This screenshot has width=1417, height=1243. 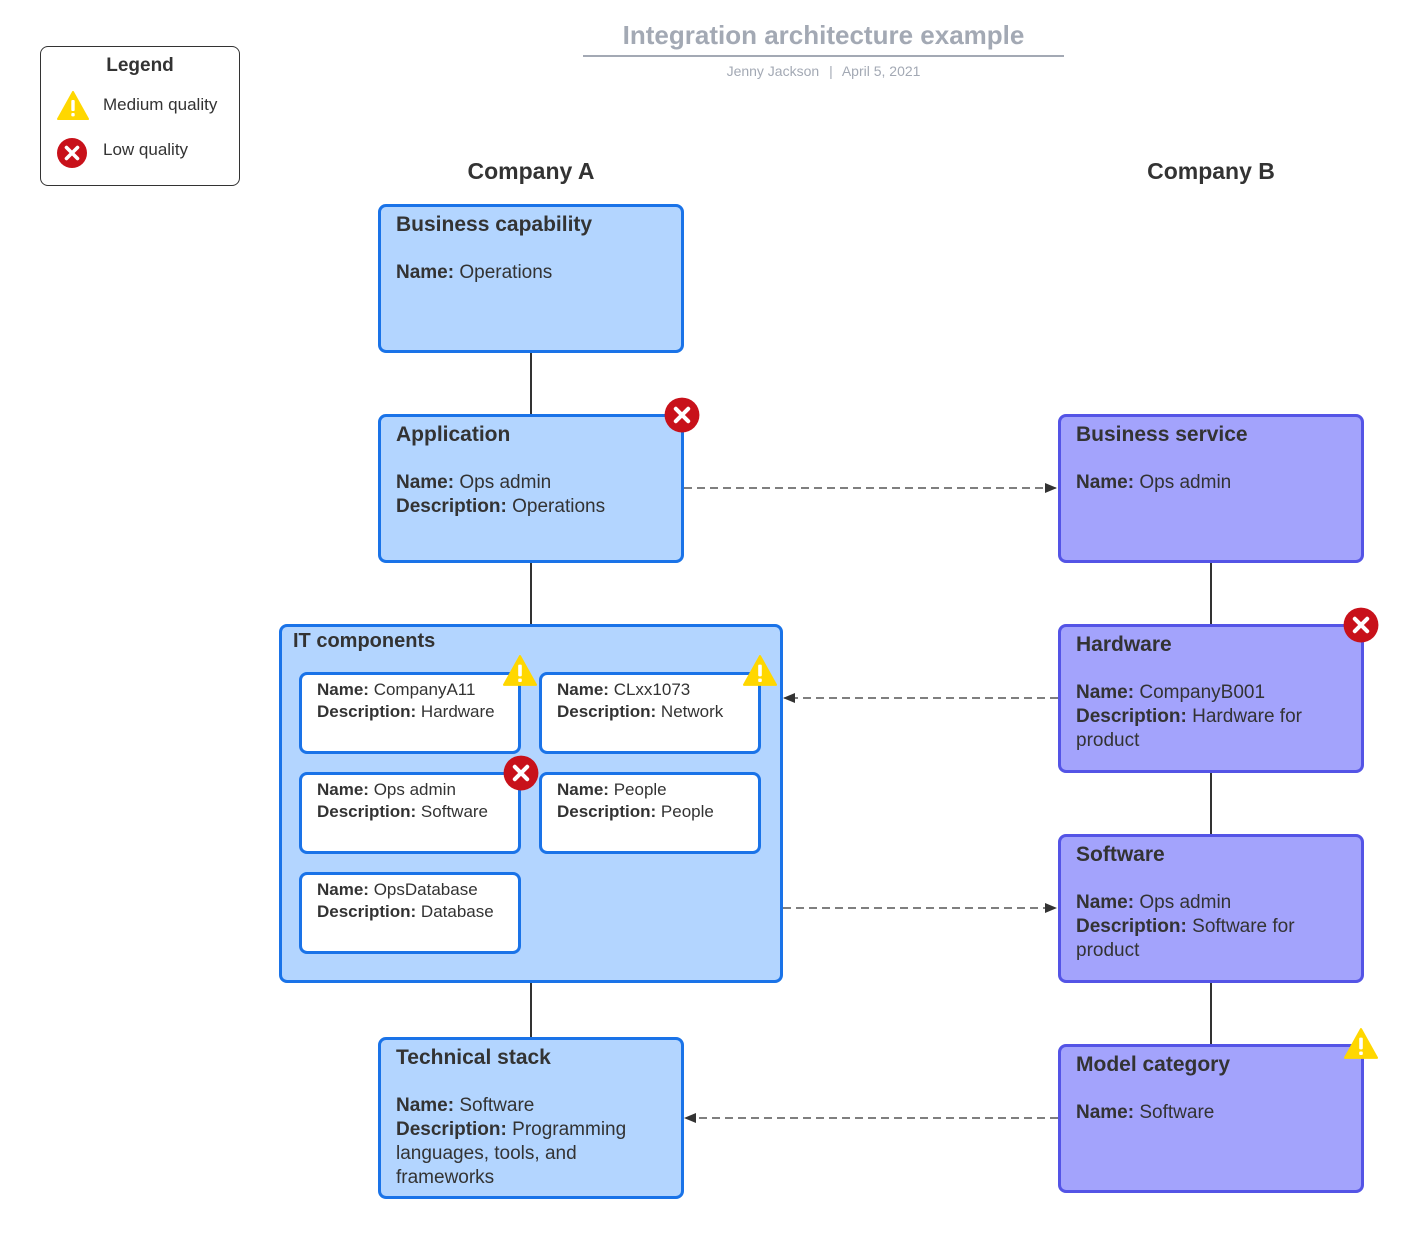 I want to click on title-underline, so click(x=823, y=56).